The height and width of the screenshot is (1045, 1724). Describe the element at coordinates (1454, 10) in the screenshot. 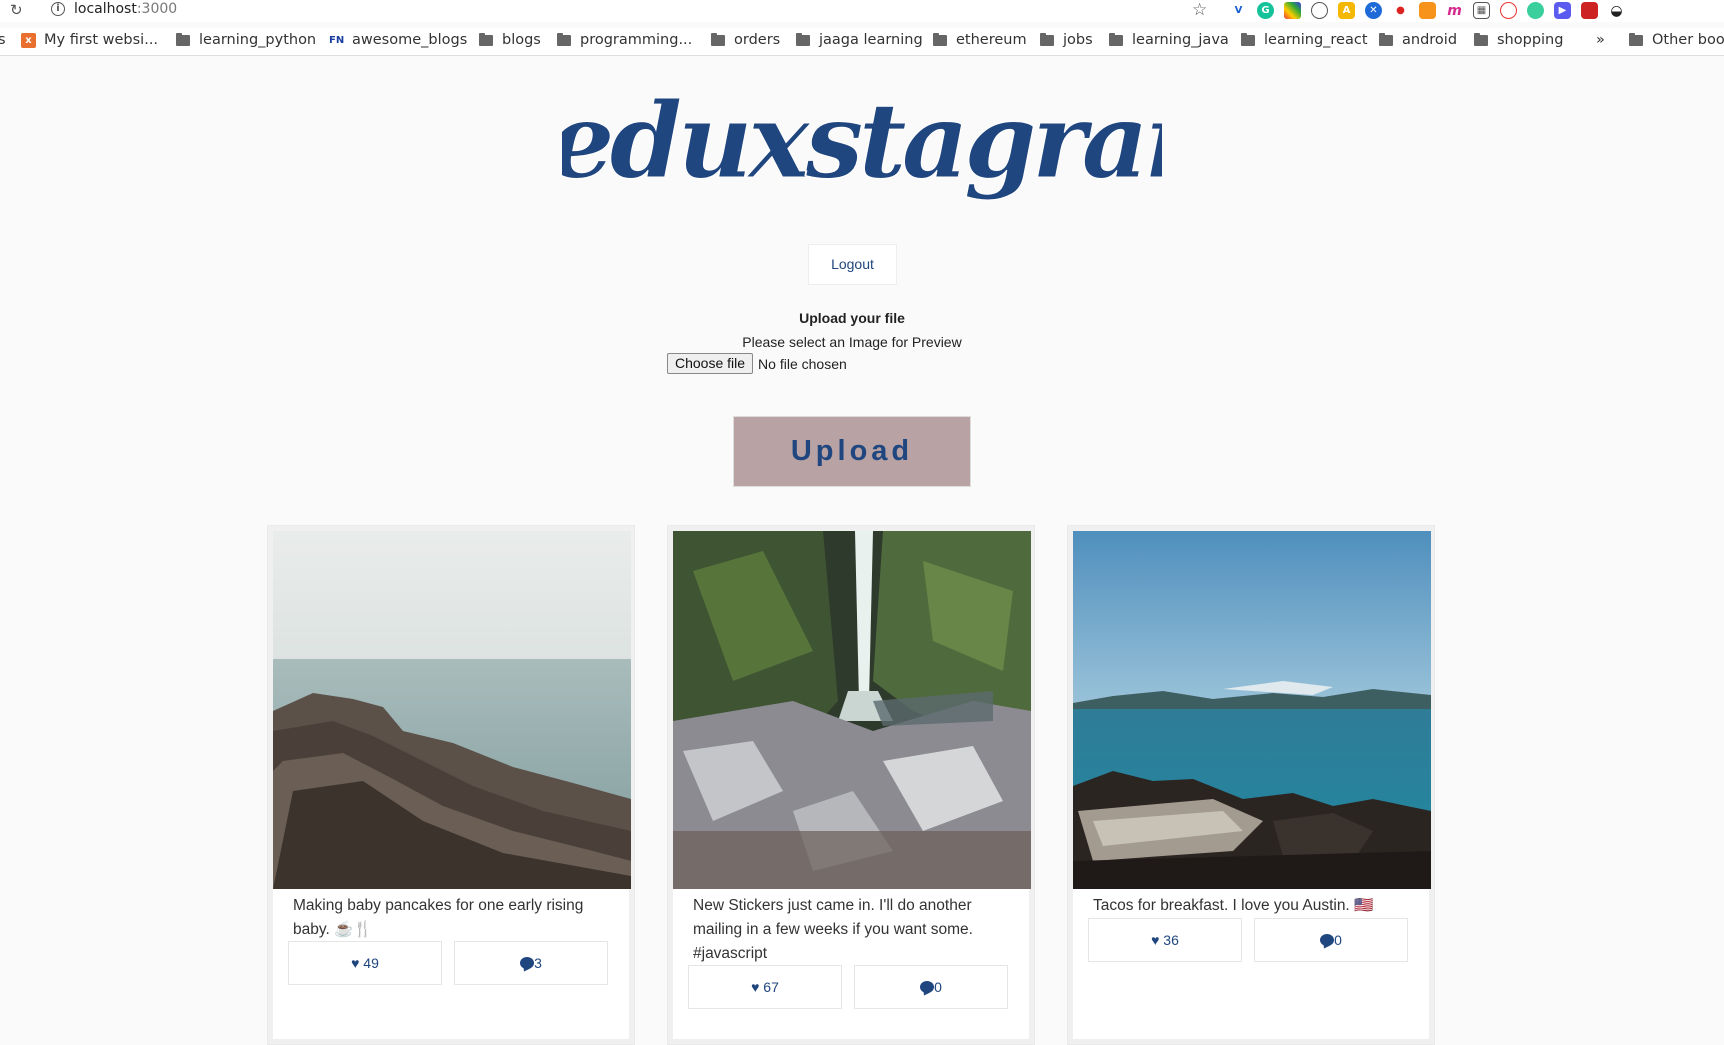

I see `m-extension-icon: m` at that location.